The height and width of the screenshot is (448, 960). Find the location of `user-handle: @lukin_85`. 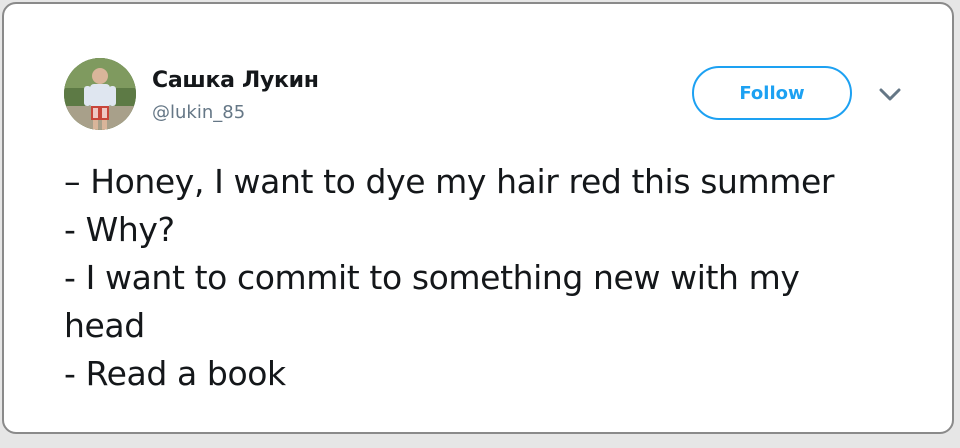

user-handle: @lukin_85 is located at coordinates (198, 112).